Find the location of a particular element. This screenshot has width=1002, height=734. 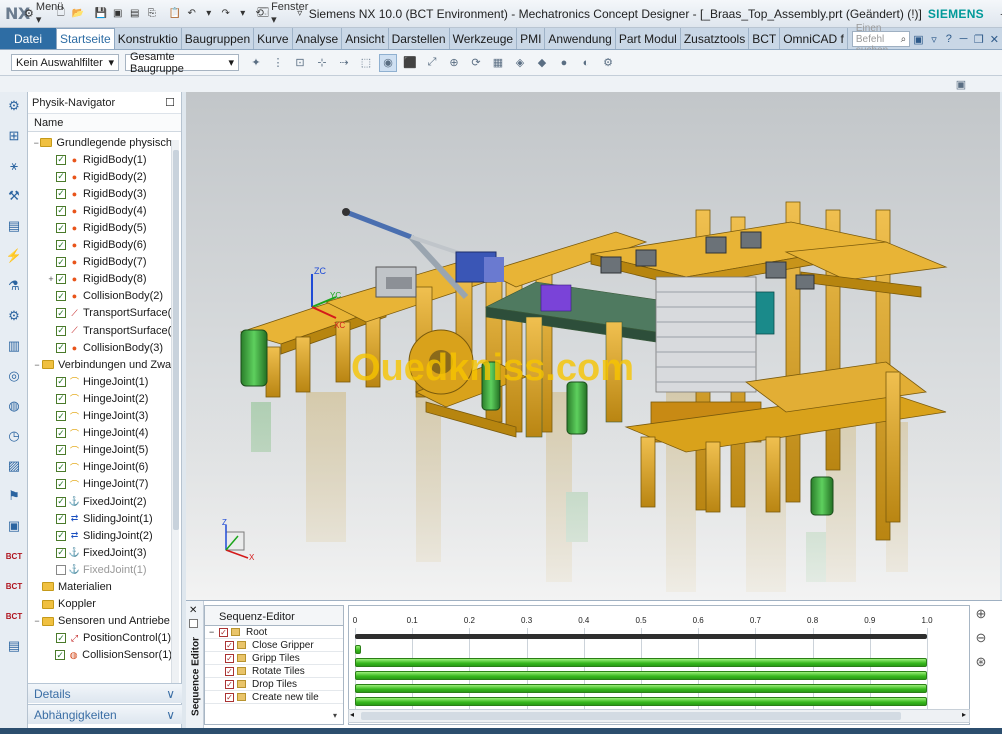

command-search-input: Einen Befehl suchen ⌕ is located at coordinates (881, 39).